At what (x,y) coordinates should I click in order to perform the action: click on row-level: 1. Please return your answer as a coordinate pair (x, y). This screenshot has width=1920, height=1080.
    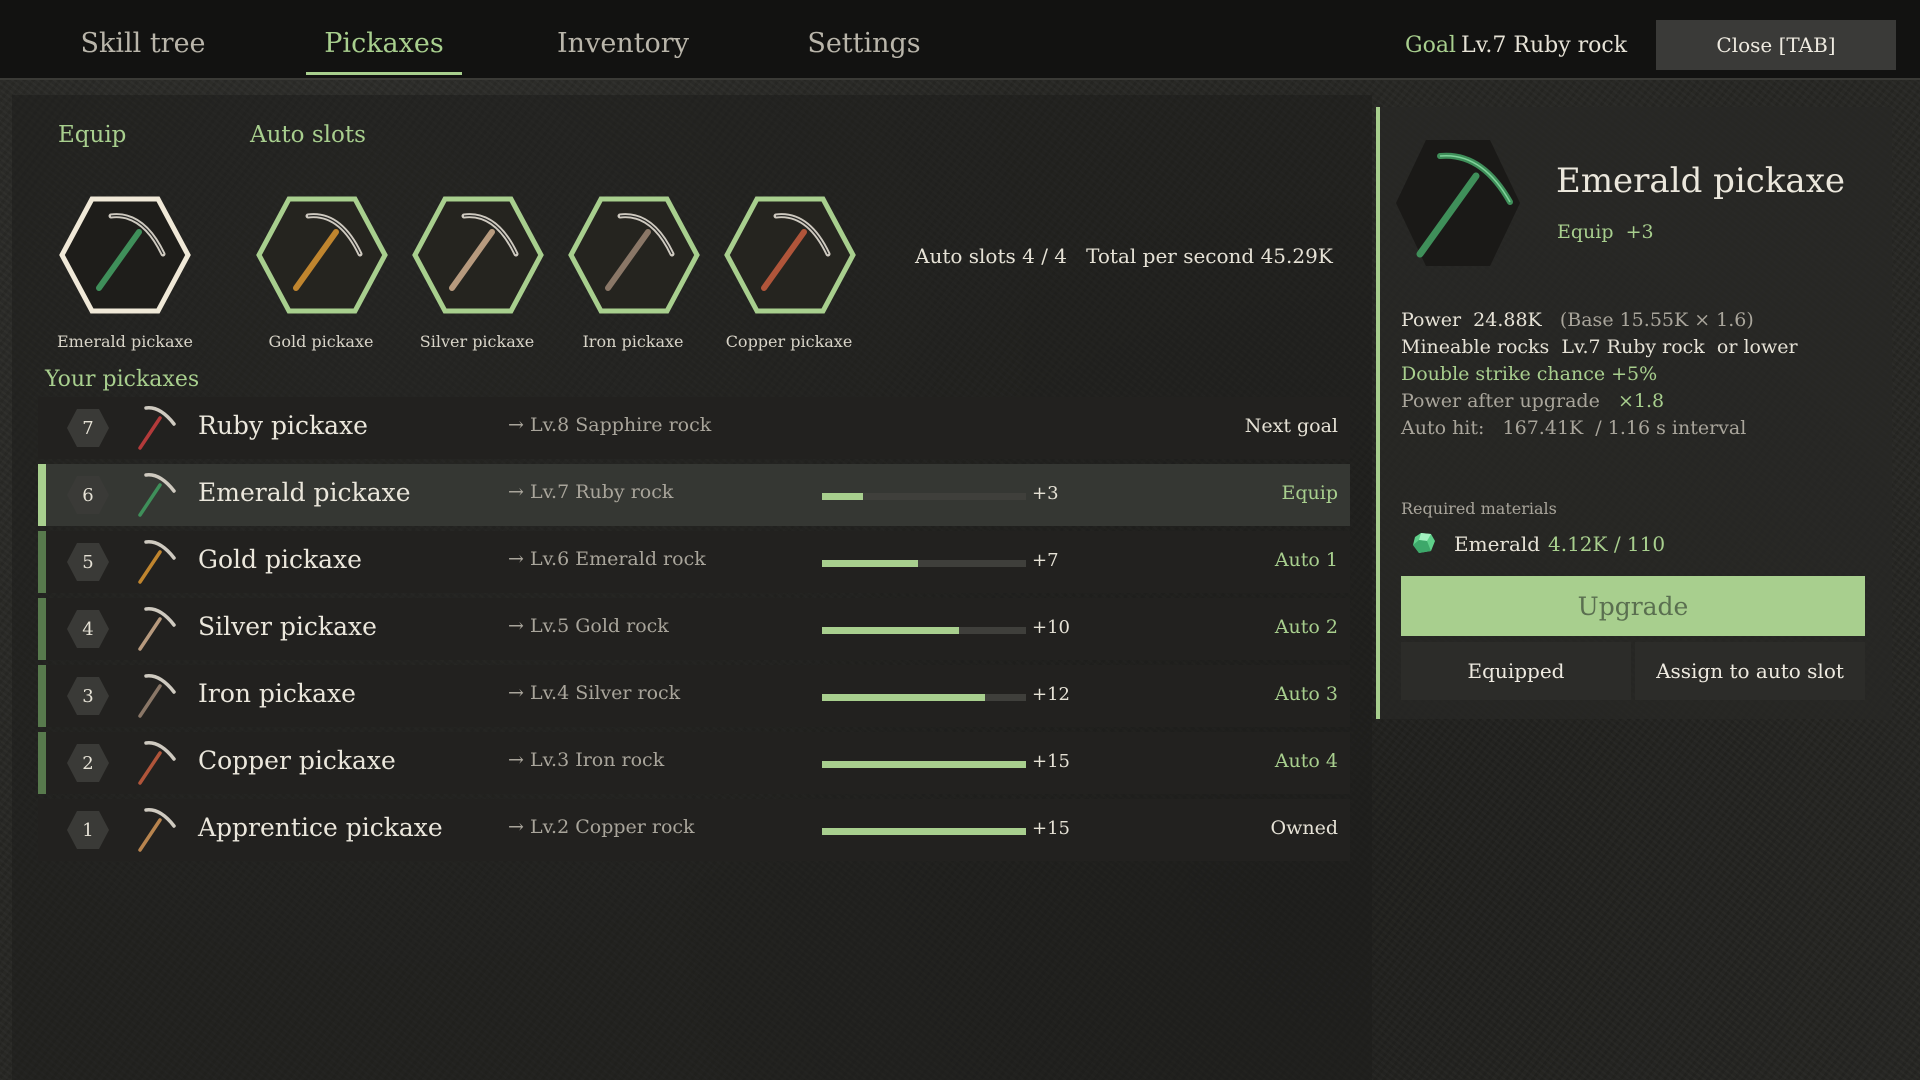
    Looking at the image, I should click on (88, 830).